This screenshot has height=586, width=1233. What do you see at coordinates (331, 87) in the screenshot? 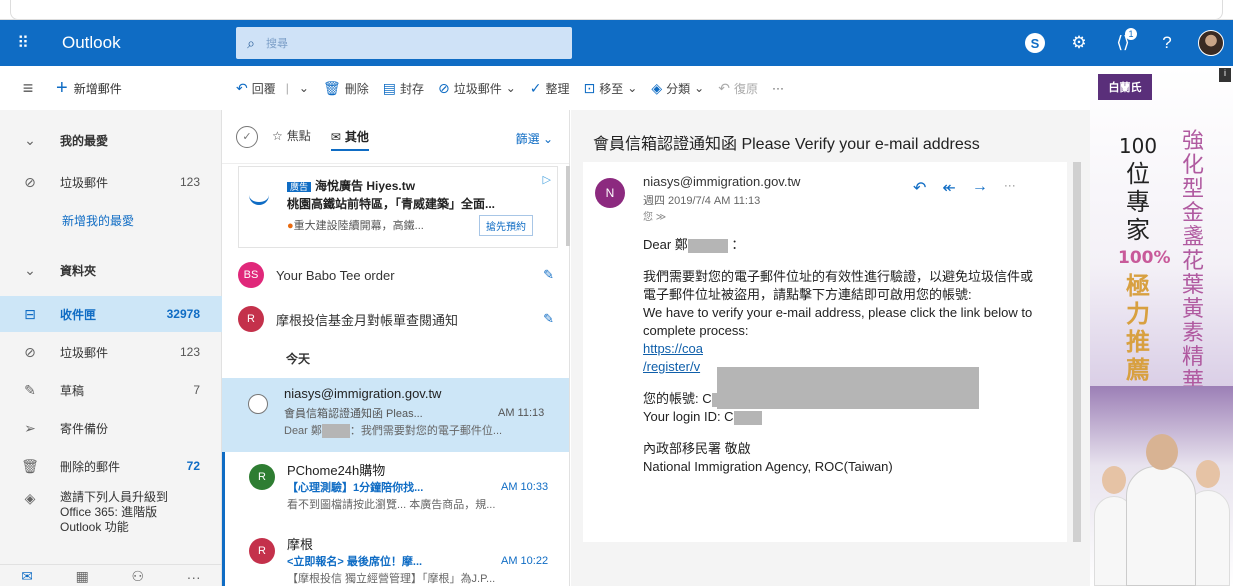
I see `trash-icon: 🗑` at bounding box center [331, 87].